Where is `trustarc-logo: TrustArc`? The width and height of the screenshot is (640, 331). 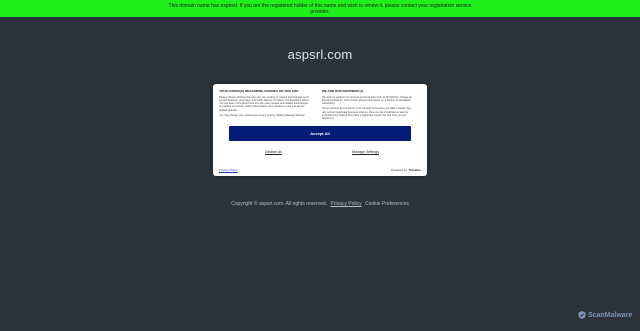
trustarc-logo: TrustArc is located at coordinates (414, 170).